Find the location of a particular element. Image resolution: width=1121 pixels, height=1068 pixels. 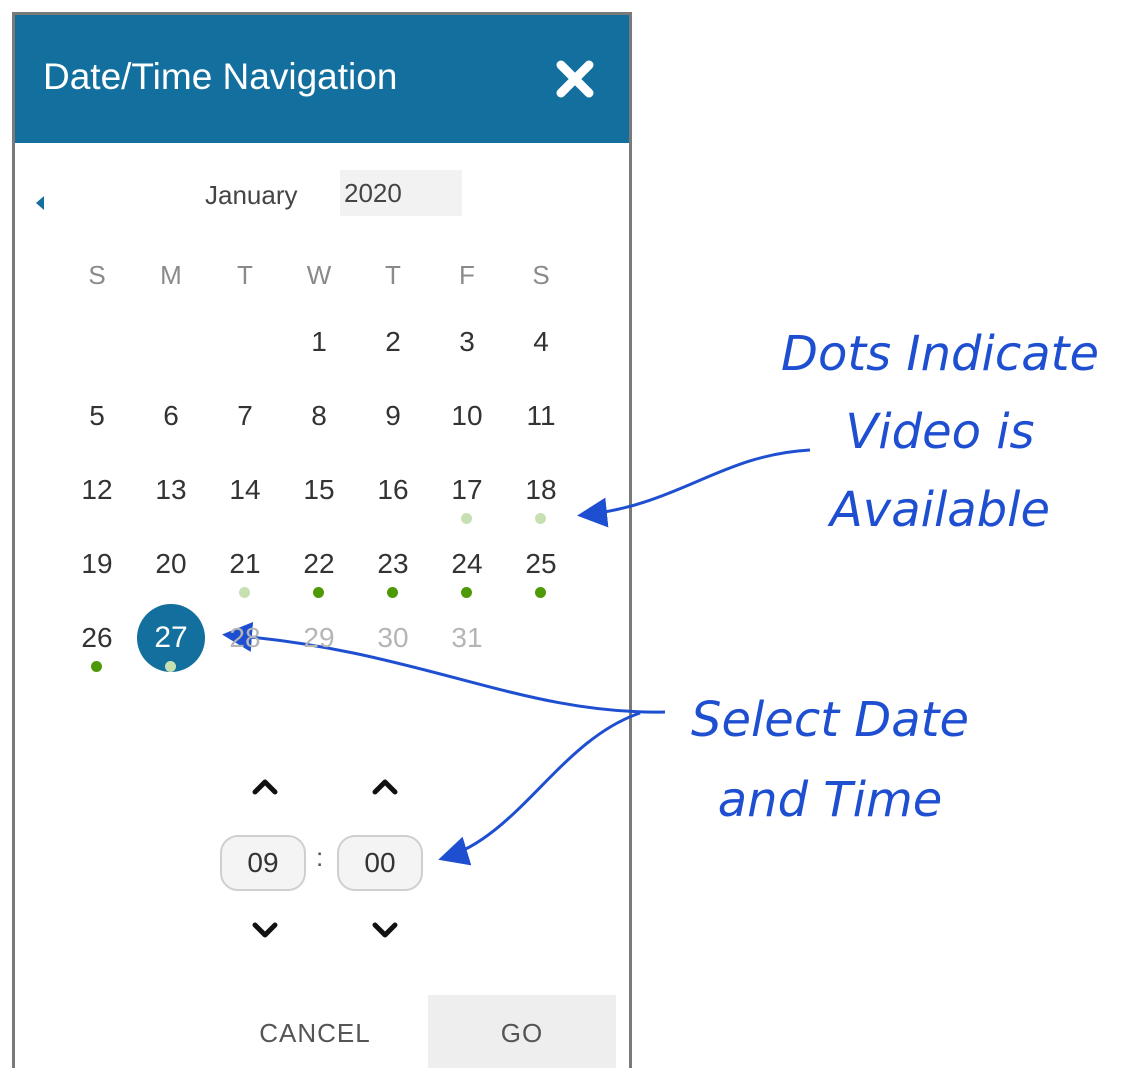

day-number: 1 is located at coordinates (319, 341).